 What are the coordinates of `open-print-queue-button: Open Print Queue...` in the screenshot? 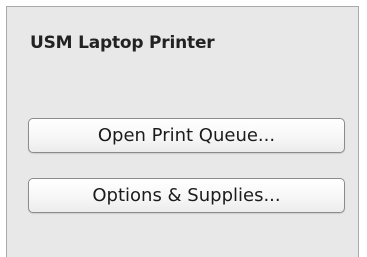 It's located at (186, 135).